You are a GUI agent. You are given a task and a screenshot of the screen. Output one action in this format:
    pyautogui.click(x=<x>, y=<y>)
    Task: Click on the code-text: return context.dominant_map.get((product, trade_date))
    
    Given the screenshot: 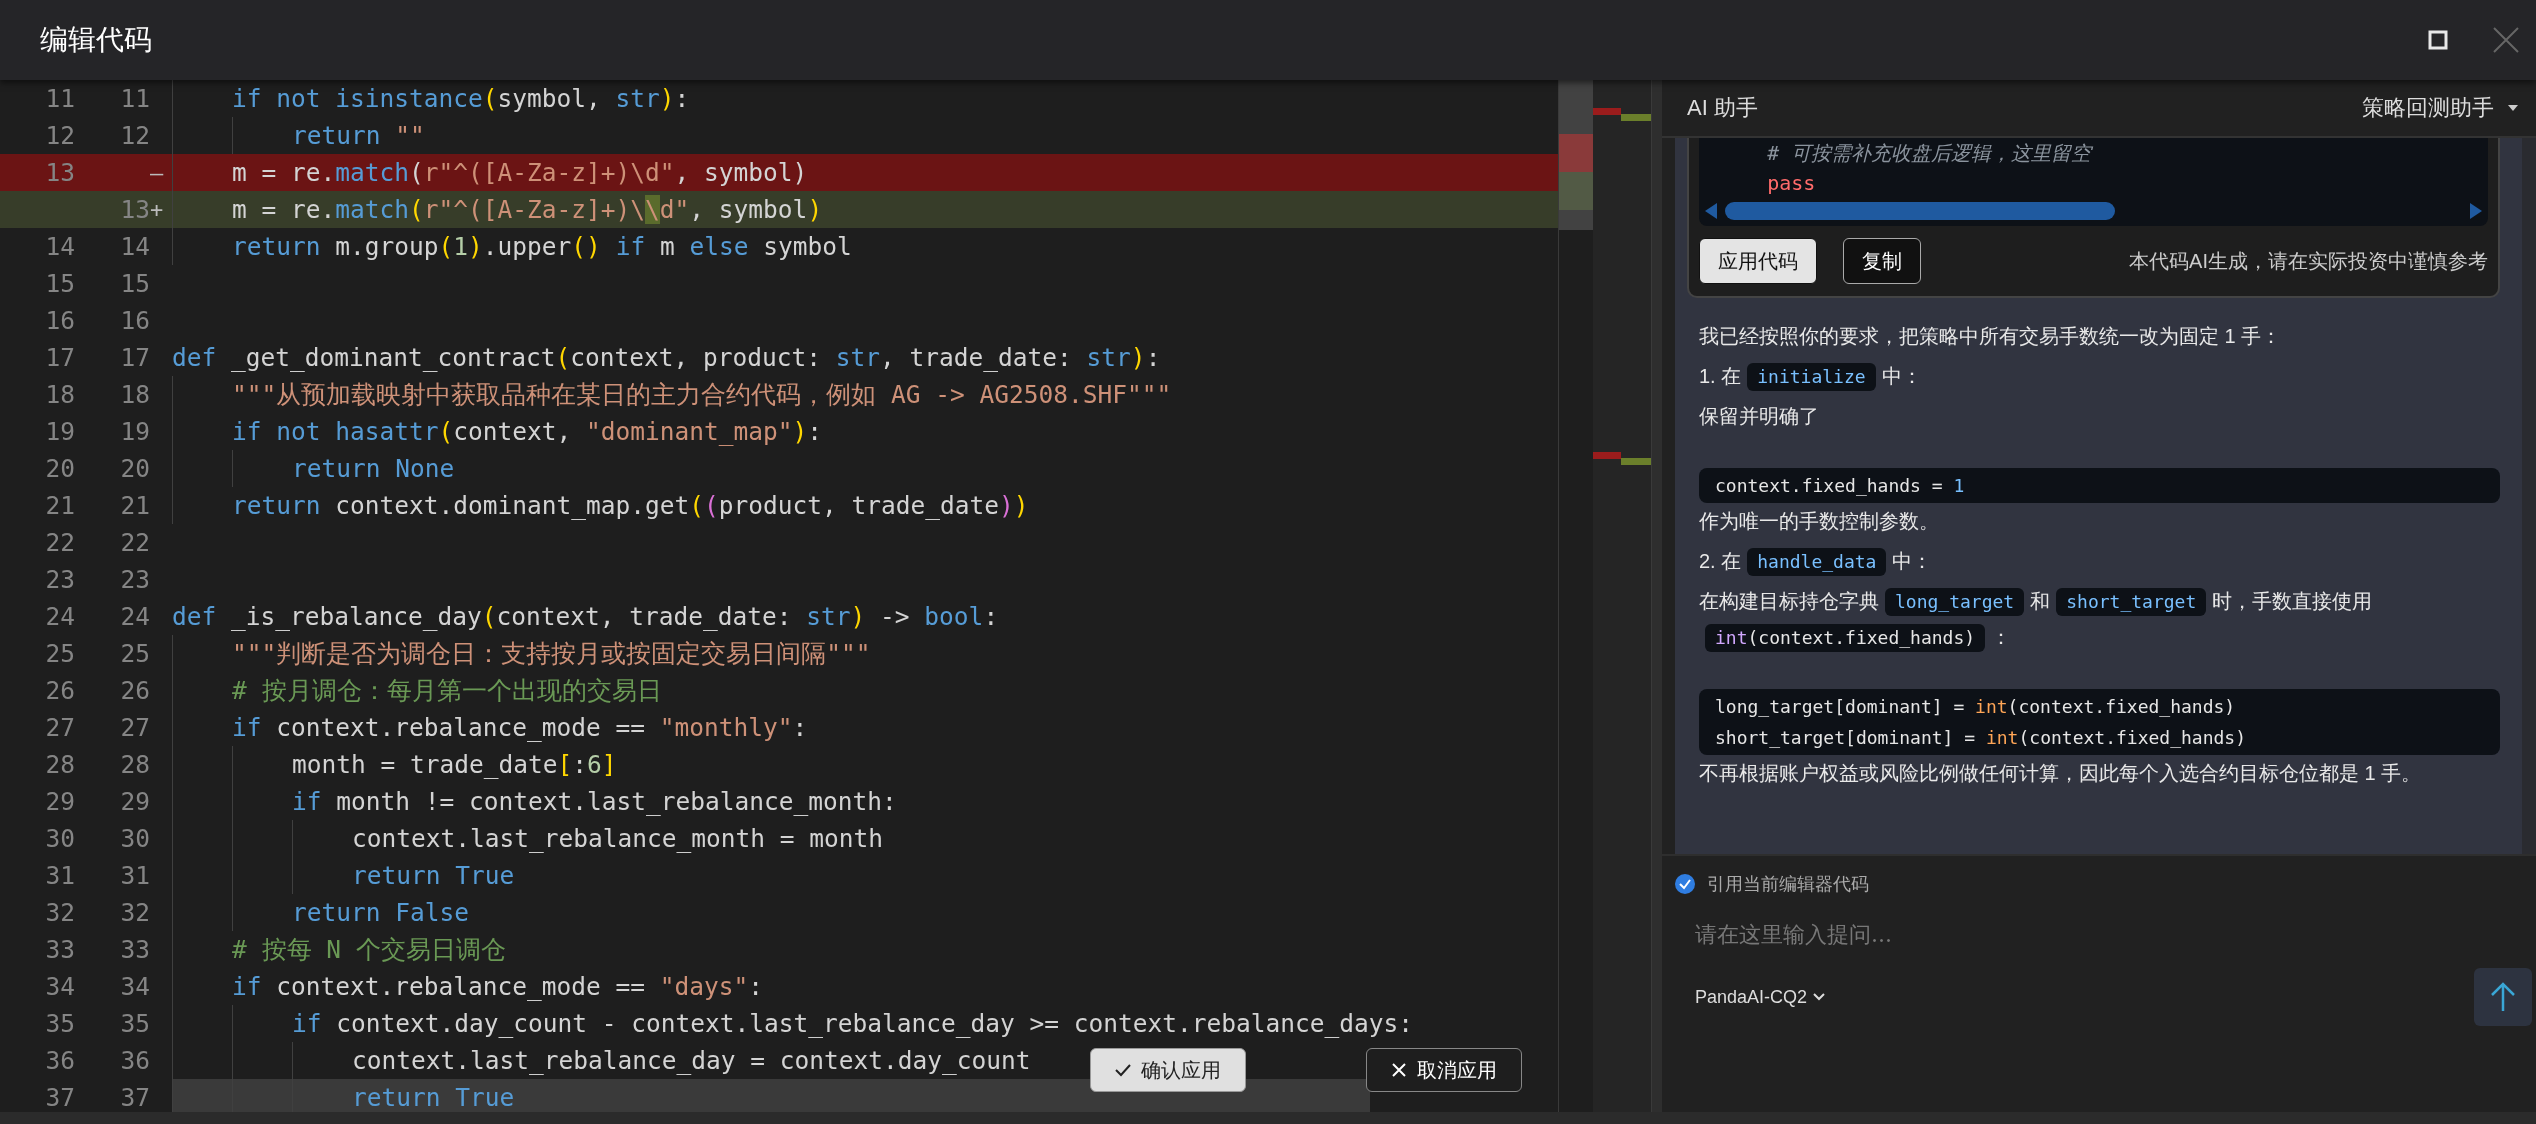 What is the action you would take?
    pyautogui.click(x=602, y=505)
    